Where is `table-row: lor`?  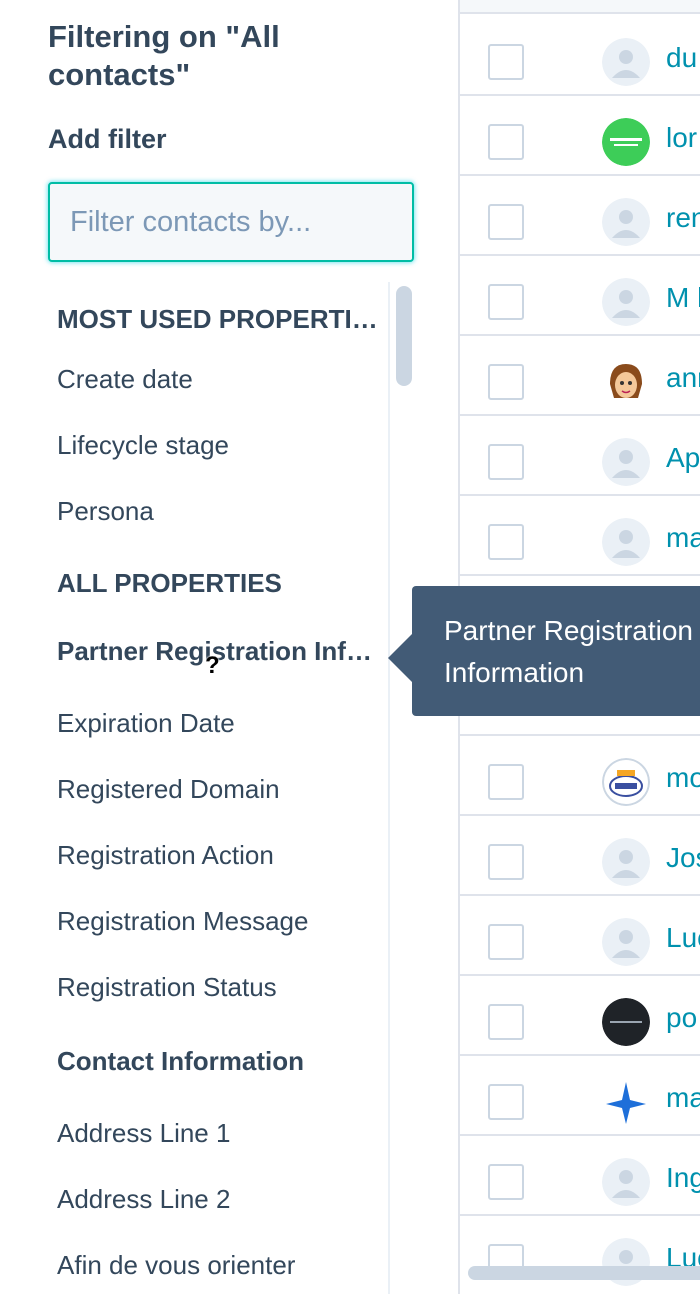
table-row: lor is located at coordinates (580, 135).